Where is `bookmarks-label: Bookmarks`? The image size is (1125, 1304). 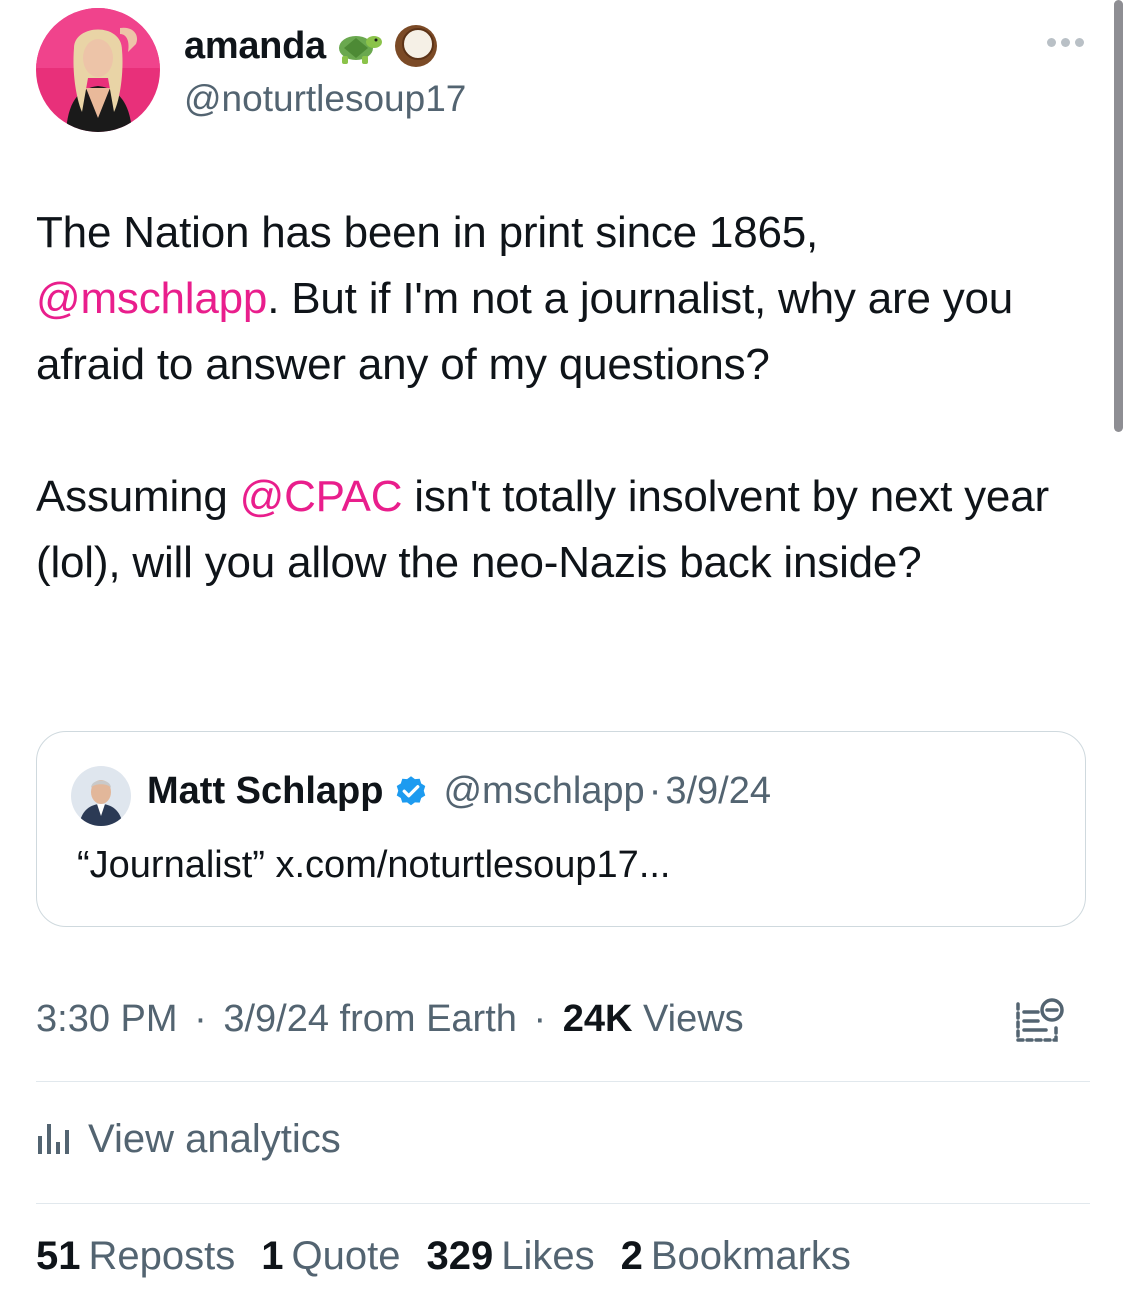
bookmarks-label: Bookmarks is located at coordinates (750, 1256).